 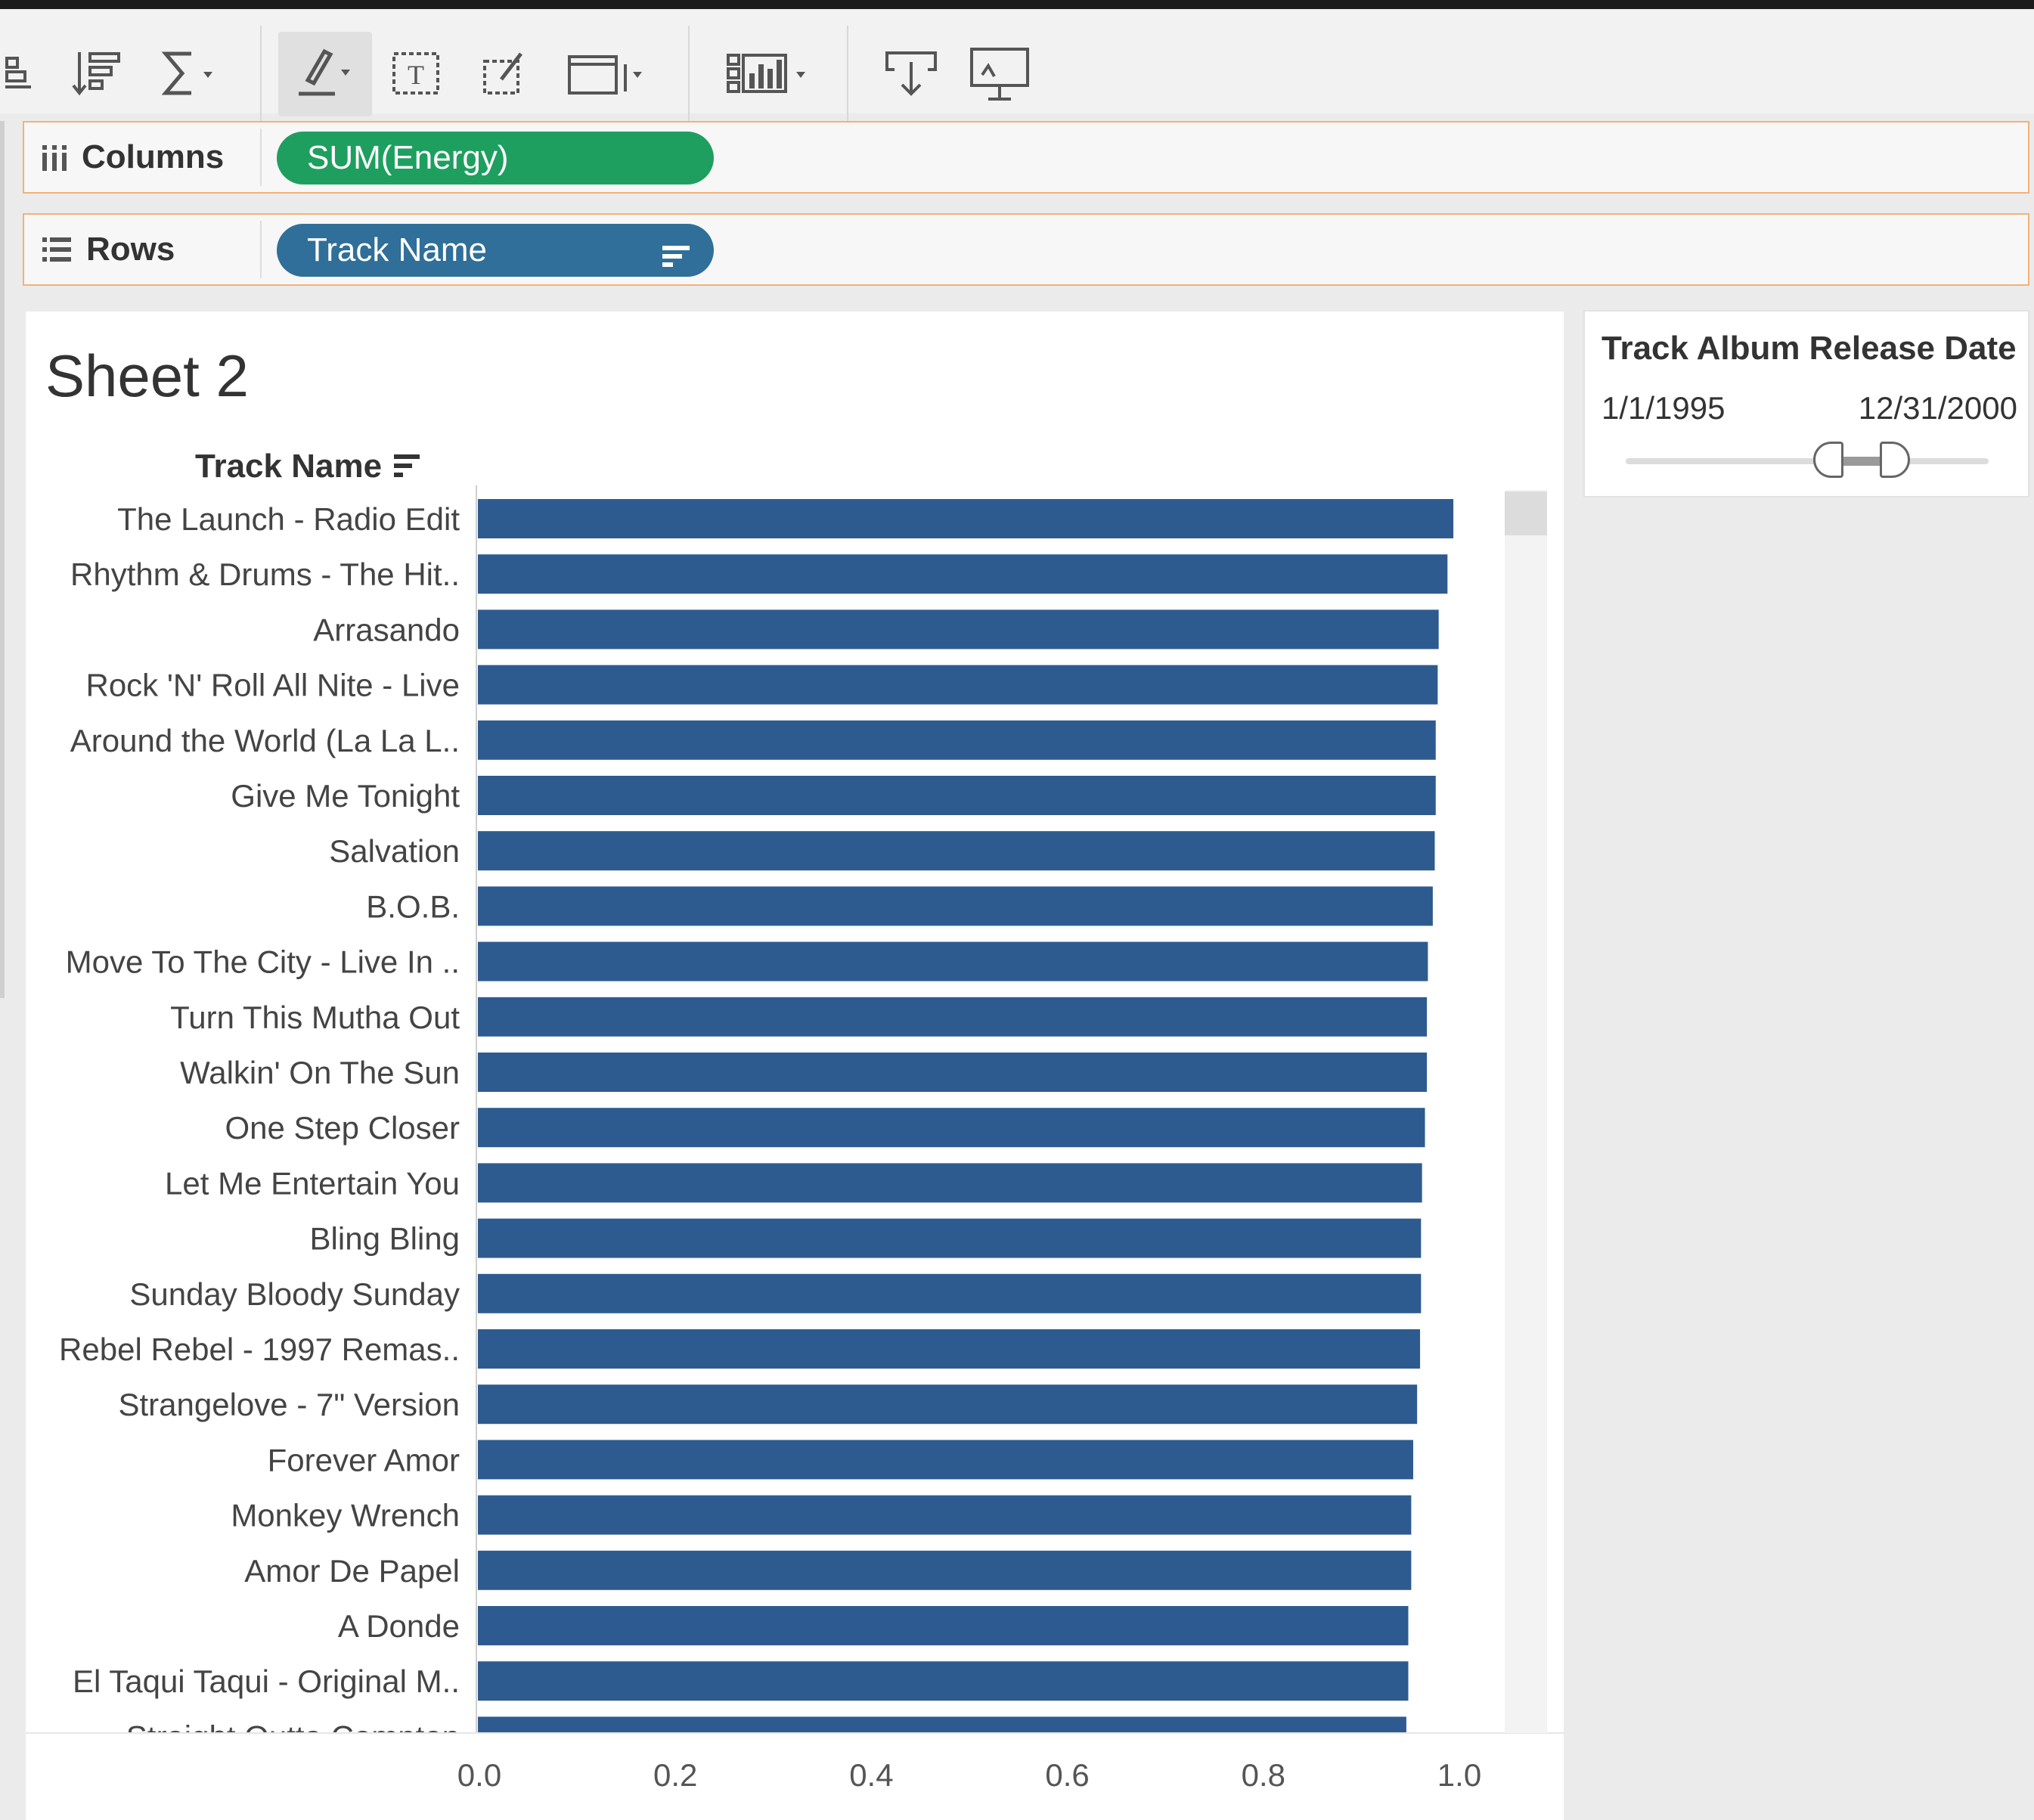 I want to click on columns-icon, so click(x=54, y=158).